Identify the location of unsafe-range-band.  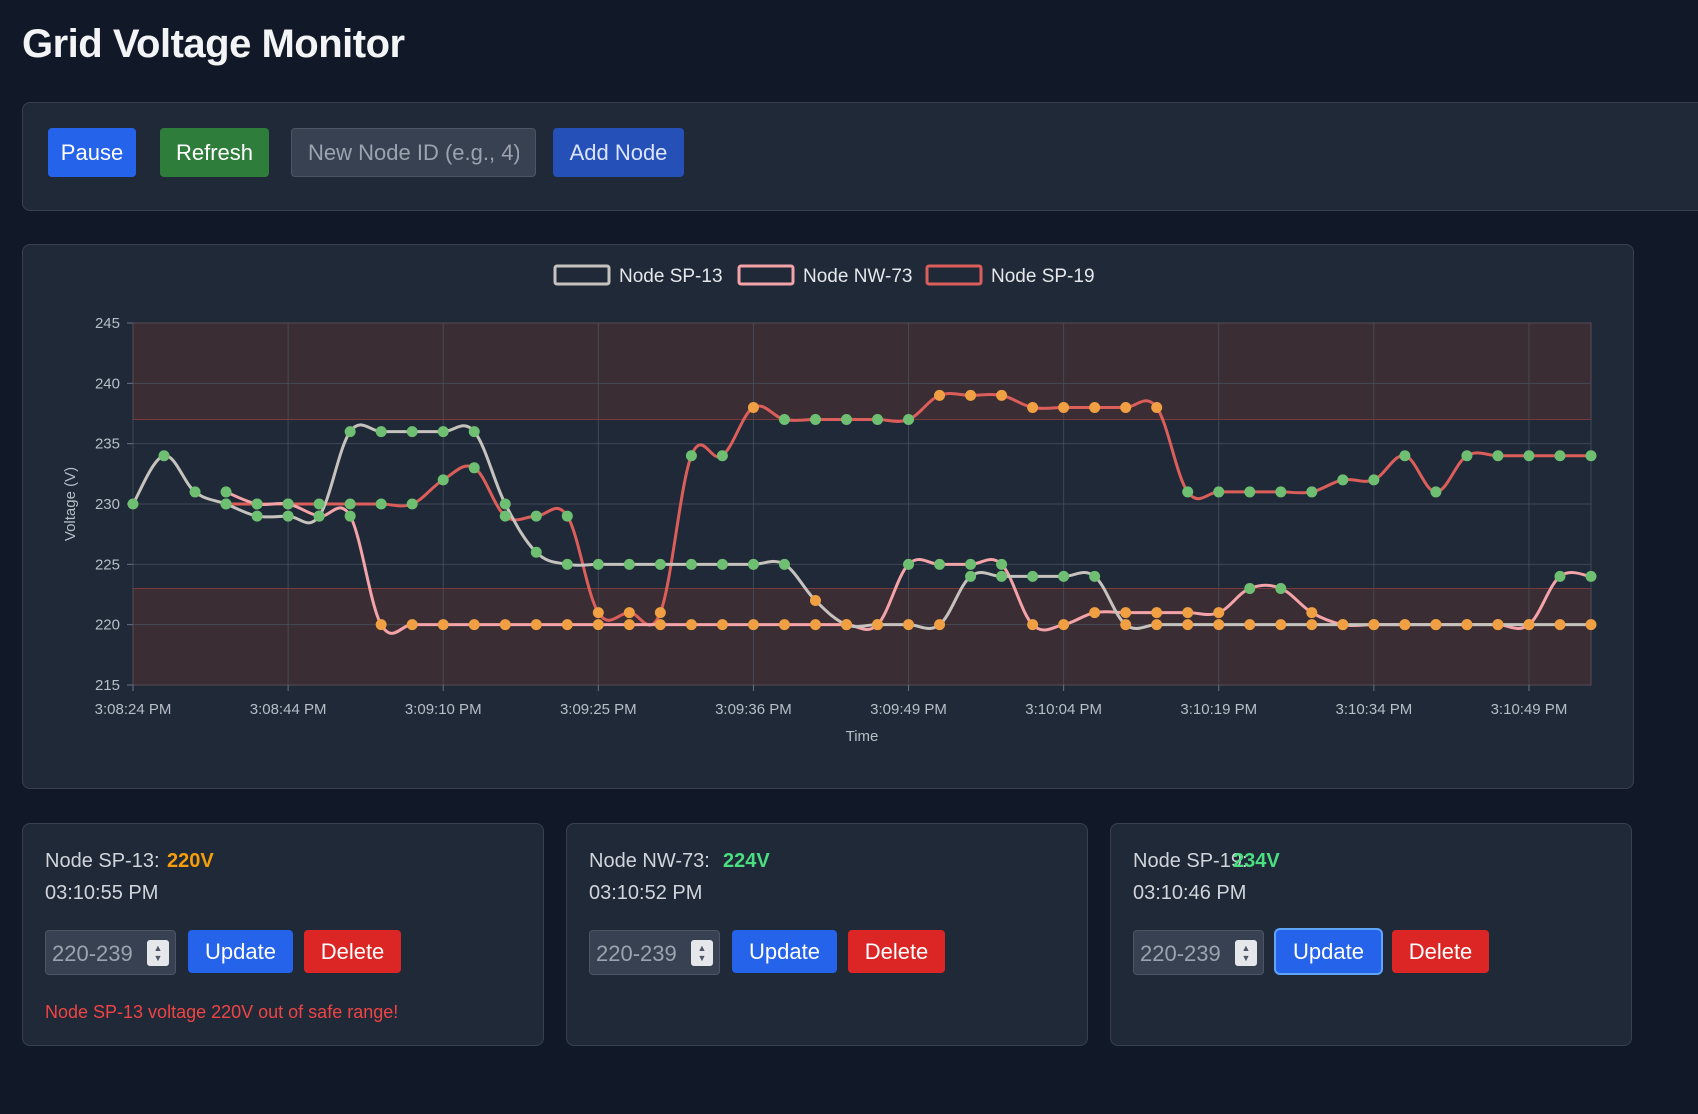
(862, 371).